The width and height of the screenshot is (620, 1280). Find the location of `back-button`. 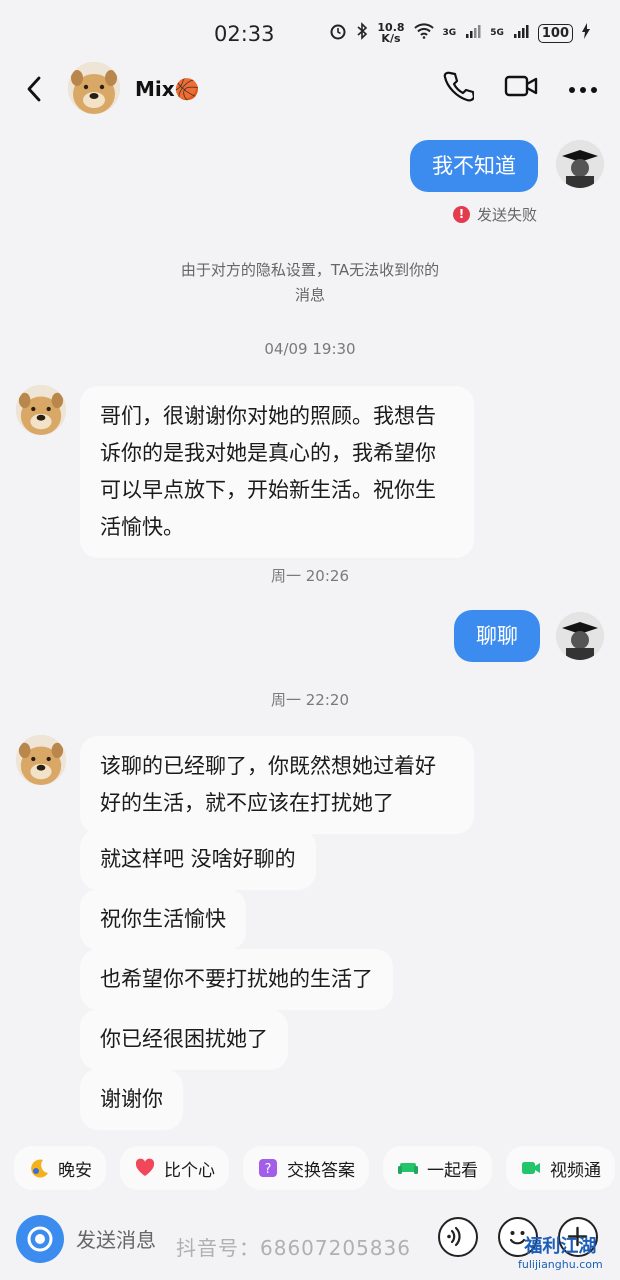

back-button is located at coordinates (34, 89).